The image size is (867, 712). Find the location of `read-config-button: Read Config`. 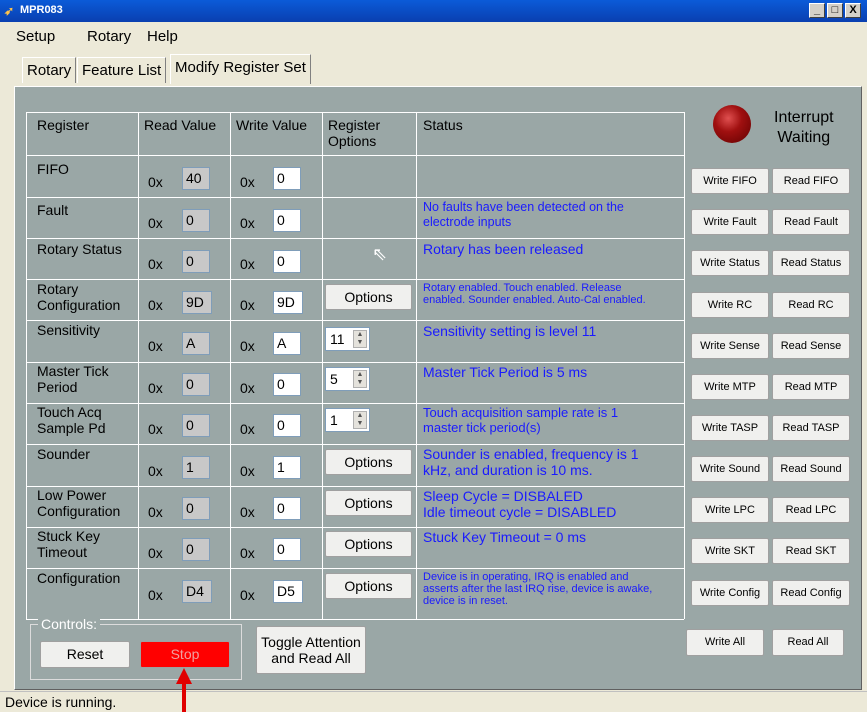

read-config-button: Read Config is located at coordinates (811, 593).